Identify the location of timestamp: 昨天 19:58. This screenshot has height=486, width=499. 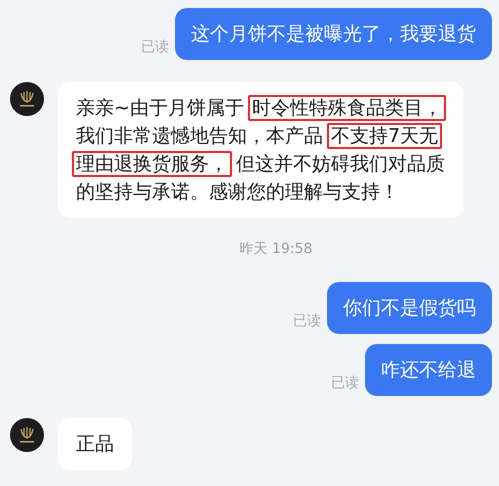
(275, 249).